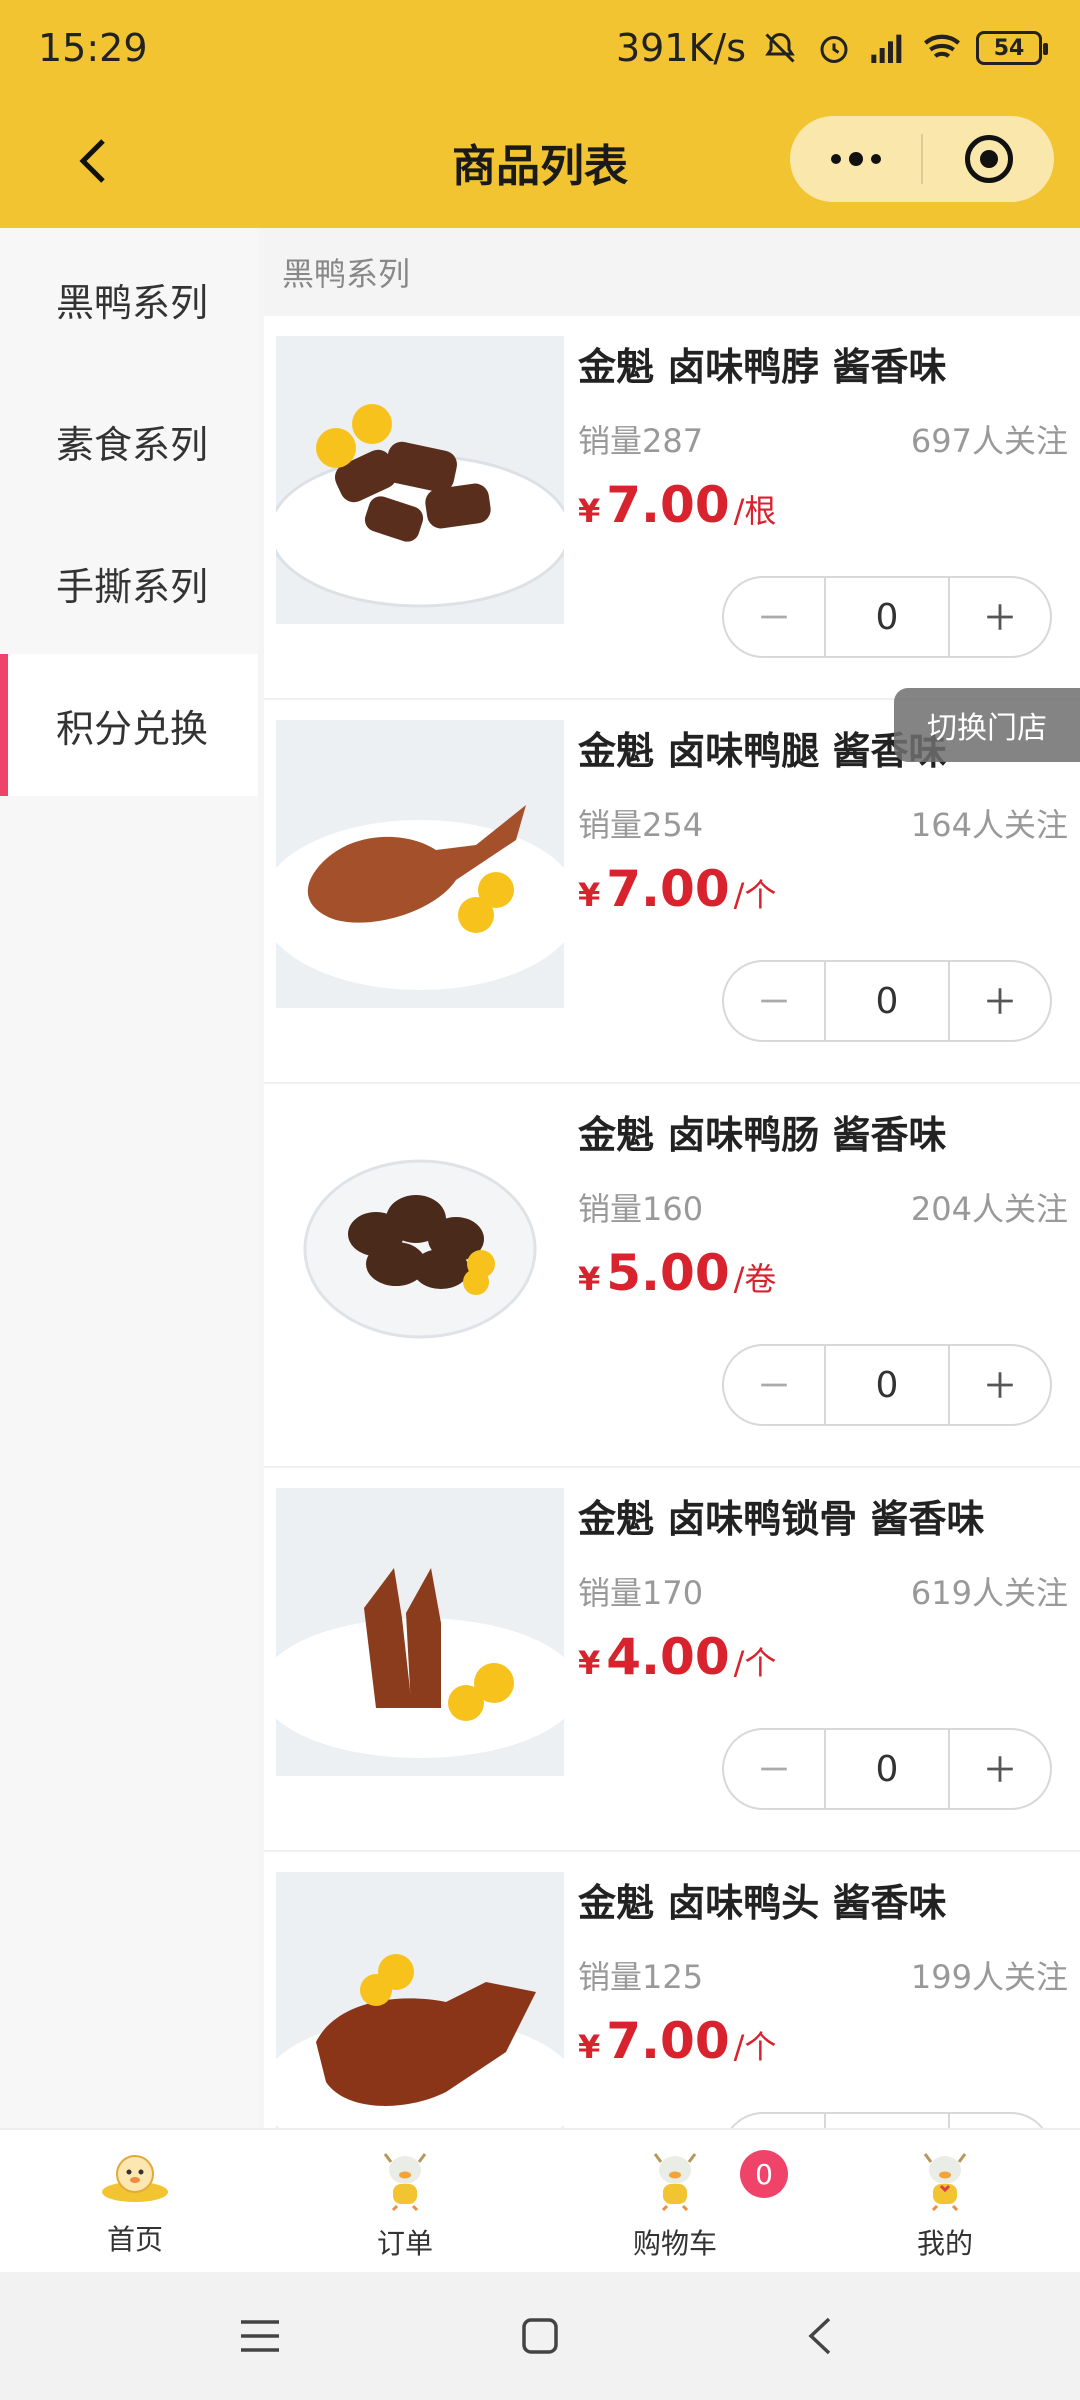 The height and width of the screenshot is (2400, 1080). I want to click on tab-label: 订单, so click(404, 2243).